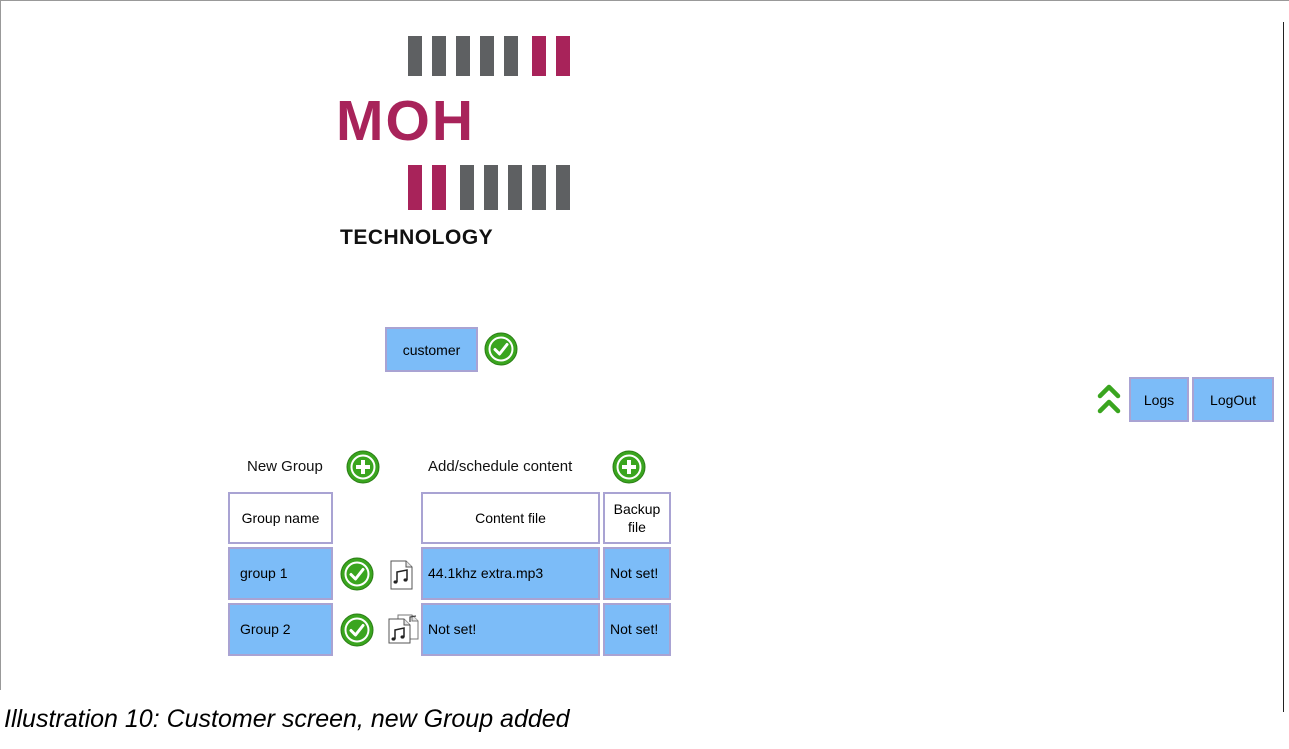 The height and width of the screenshot is (749, 1289). What do you see at coordinates (1233, 399) in the screenshot?
I see `logout-button: LogOut` at bounding box center [1233, 399].